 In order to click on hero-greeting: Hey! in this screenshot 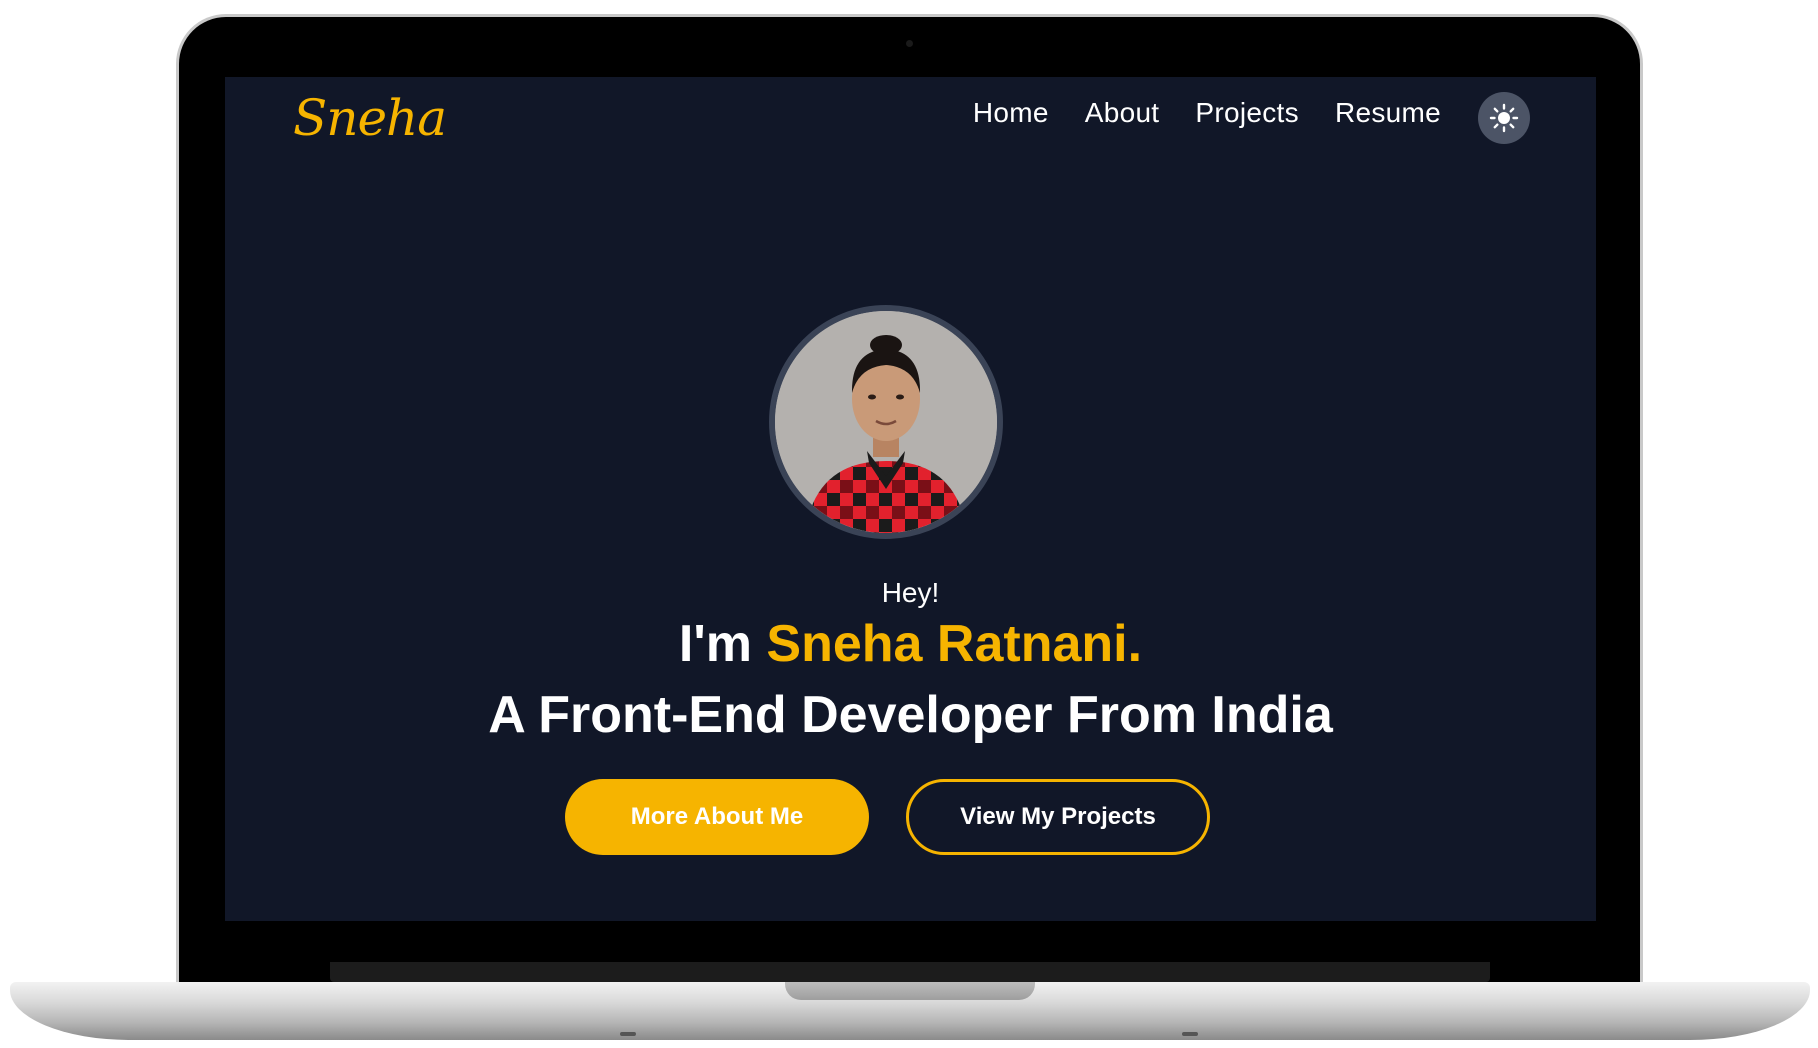, I will do `click(910, 592)`.